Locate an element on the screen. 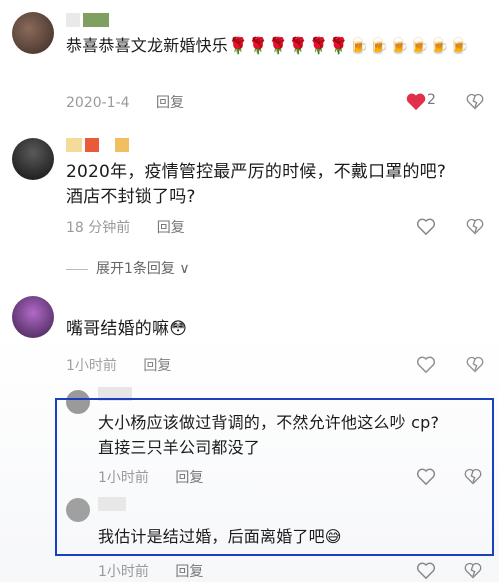  comment-text: 2020年，疫情管控最严厉的时候，不戴口罩的吧? 酒店不封锁了吗? is located at coordinates (278, 185).